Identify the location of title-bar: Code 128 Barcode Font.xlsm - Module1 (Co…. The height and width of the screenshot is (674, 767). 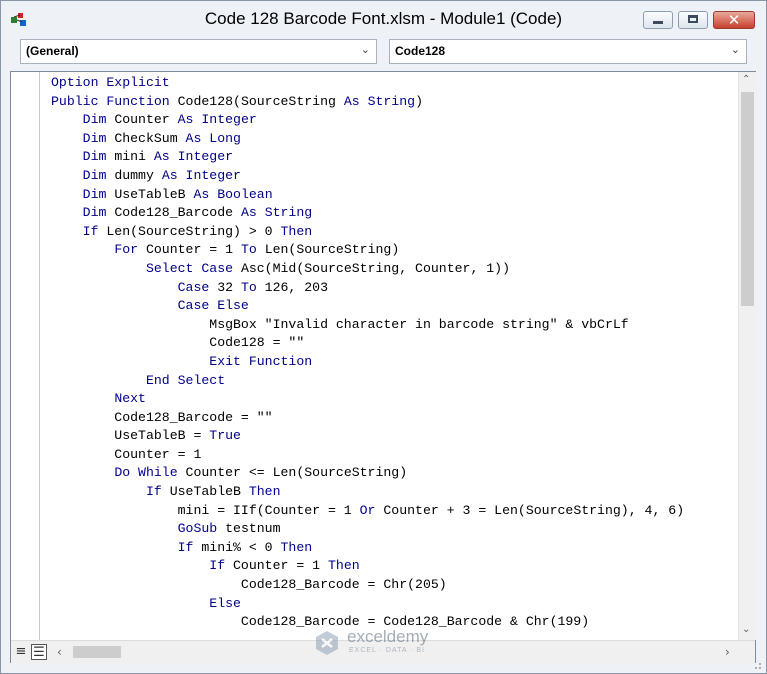
(383, 18).